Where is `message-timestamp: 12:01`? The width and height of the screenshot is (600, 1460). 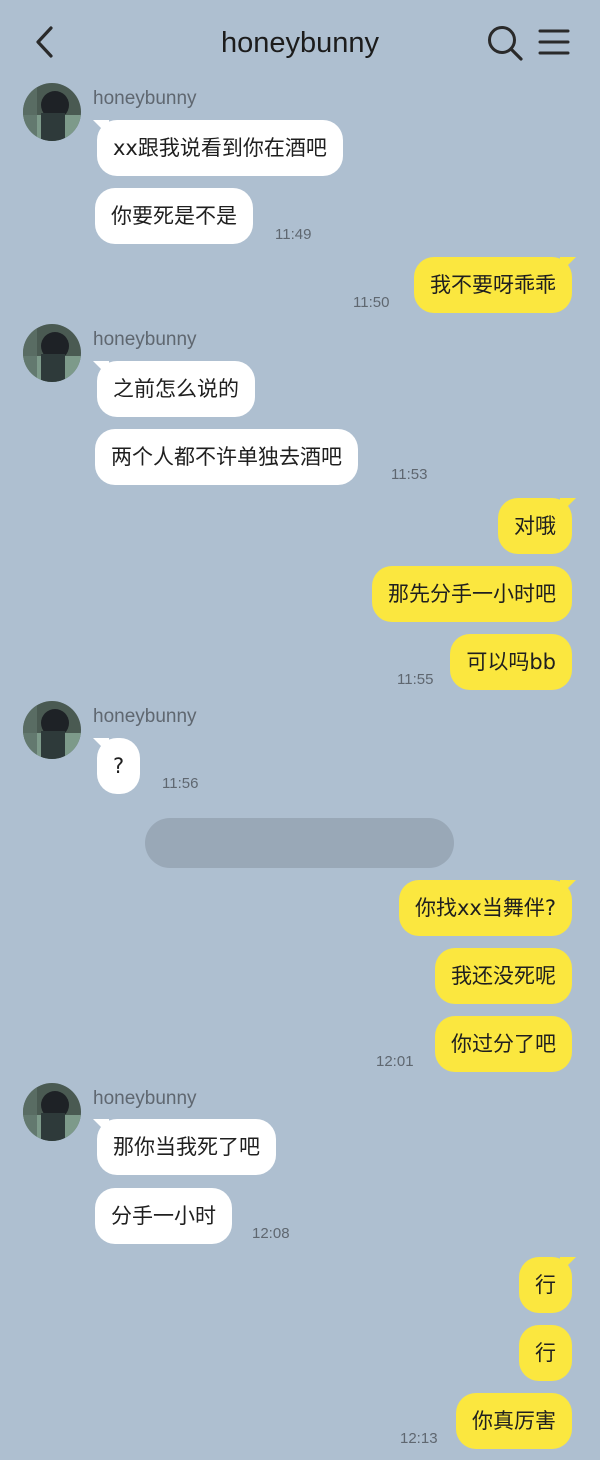 message-timestamp: 12:01 is located at coordinates (395, 1061).